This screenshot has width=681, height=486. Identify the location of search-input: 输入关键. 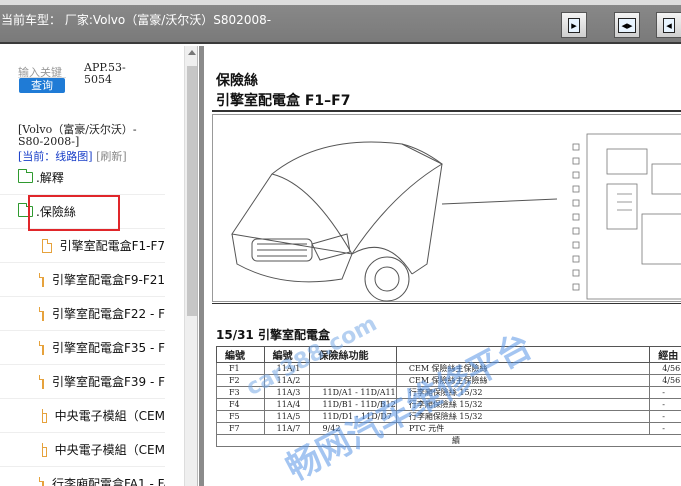
(42, 71).